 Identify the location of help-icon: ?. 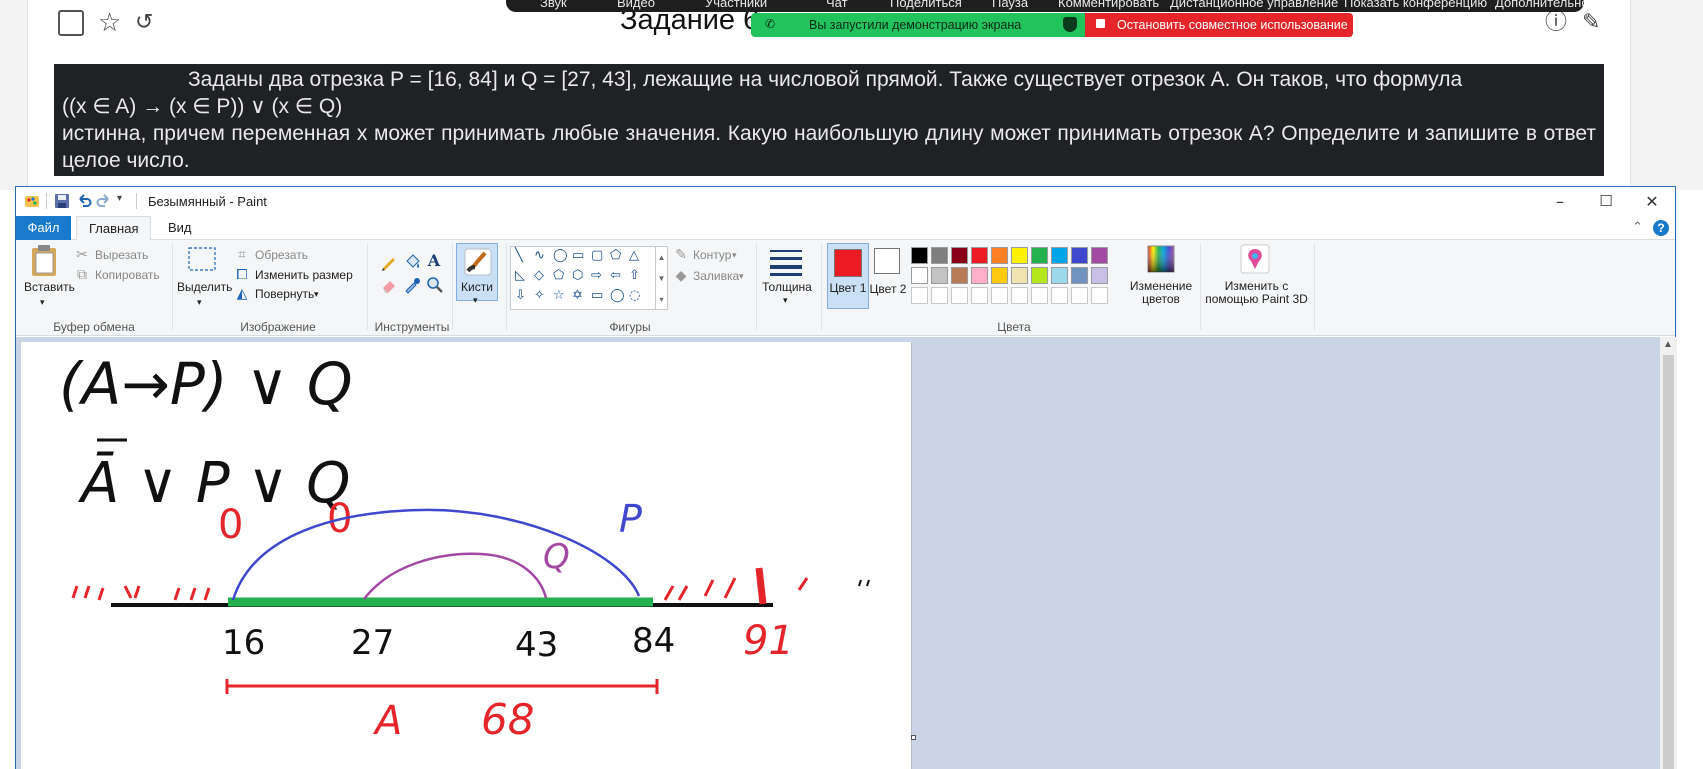
(1661, 228).